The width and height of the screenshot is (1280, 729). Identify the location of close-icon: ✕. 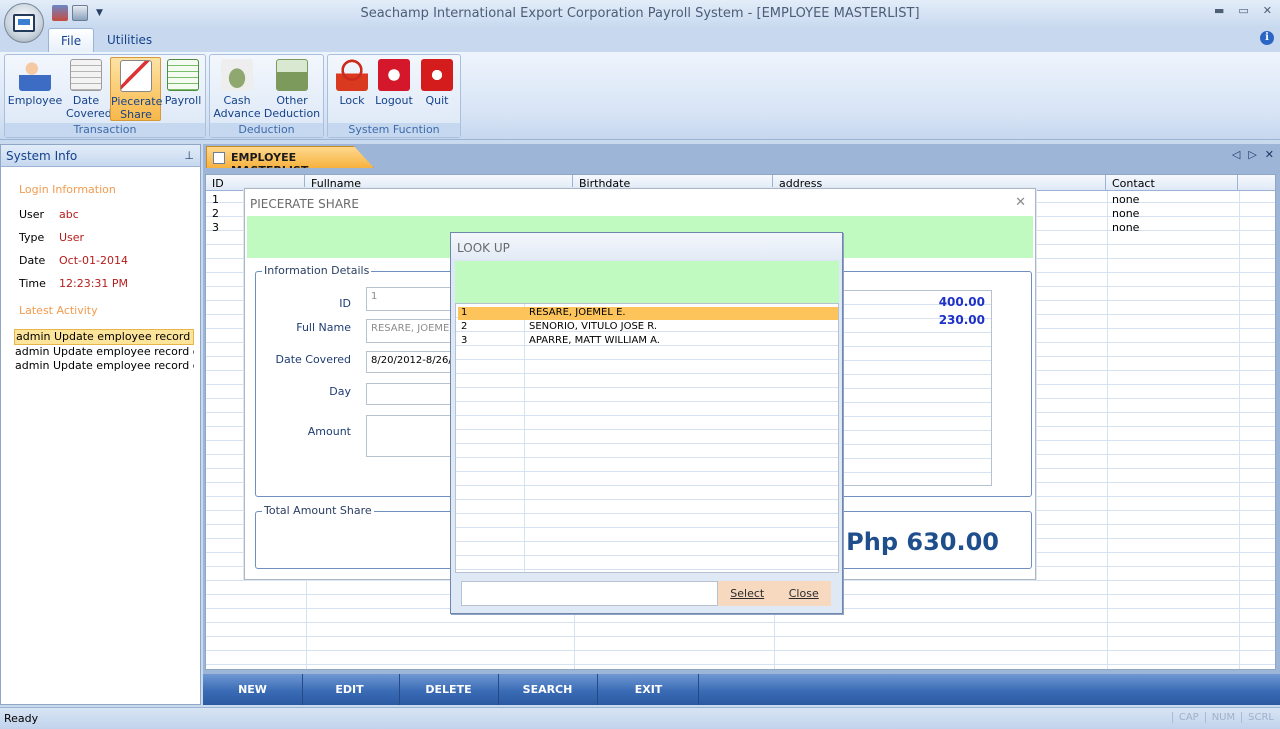
(1267, 10).